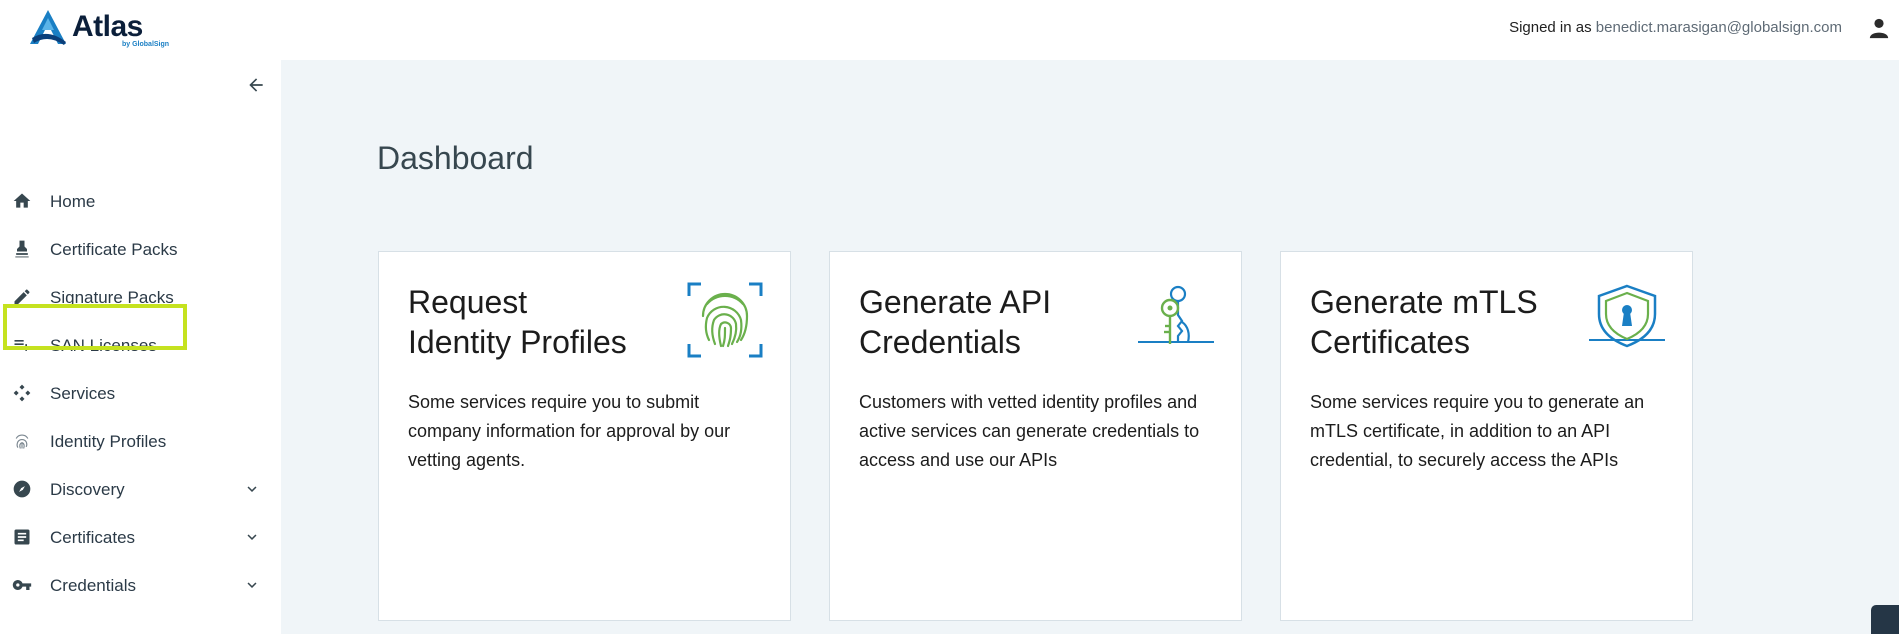 Image resolution: width=1899 pixels, height=634 pixels. I want to click on sidebar-item-label: Services, so click(83, 393).